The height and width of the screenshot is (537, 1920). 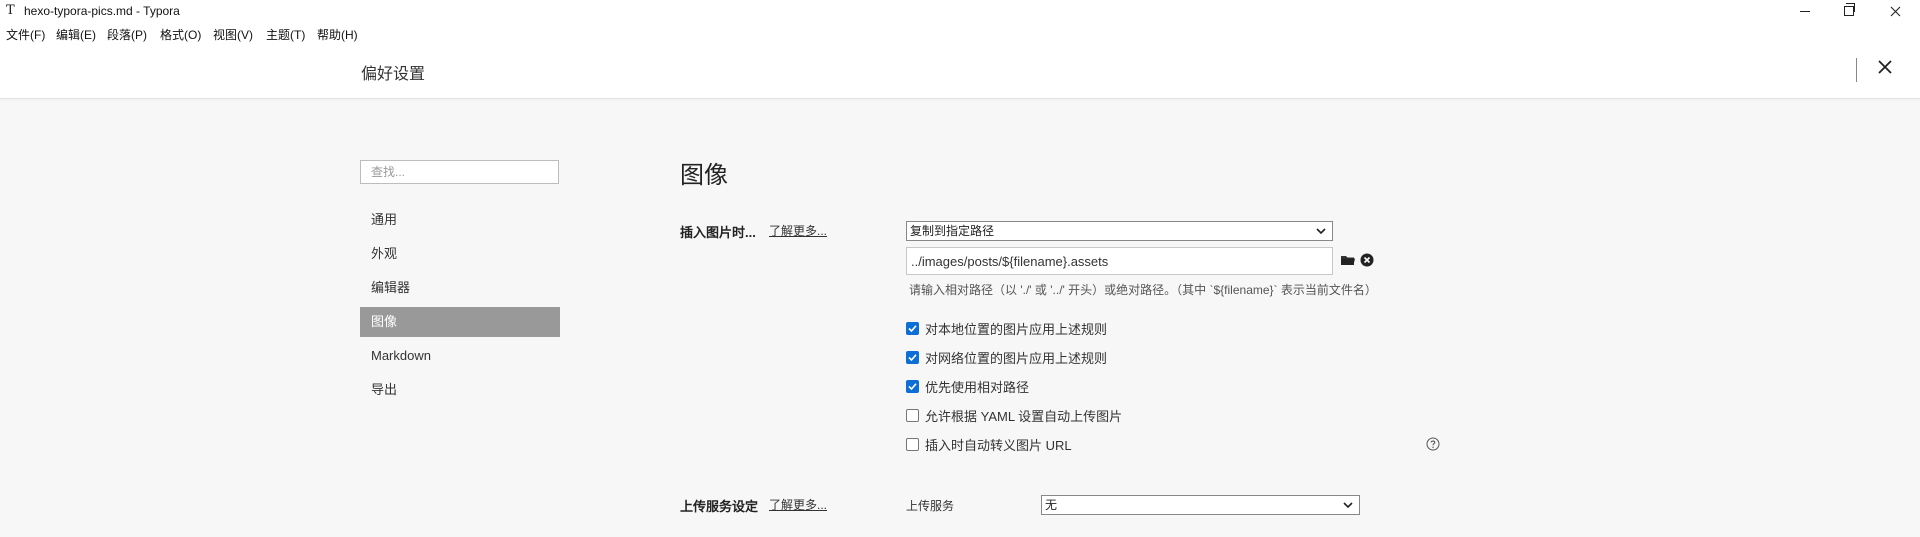 What do you see at coordinates (1119, 231) in the screenshot?
I see `insert-action-select: 复制到指定路径` at bounding box center [1119, 231].